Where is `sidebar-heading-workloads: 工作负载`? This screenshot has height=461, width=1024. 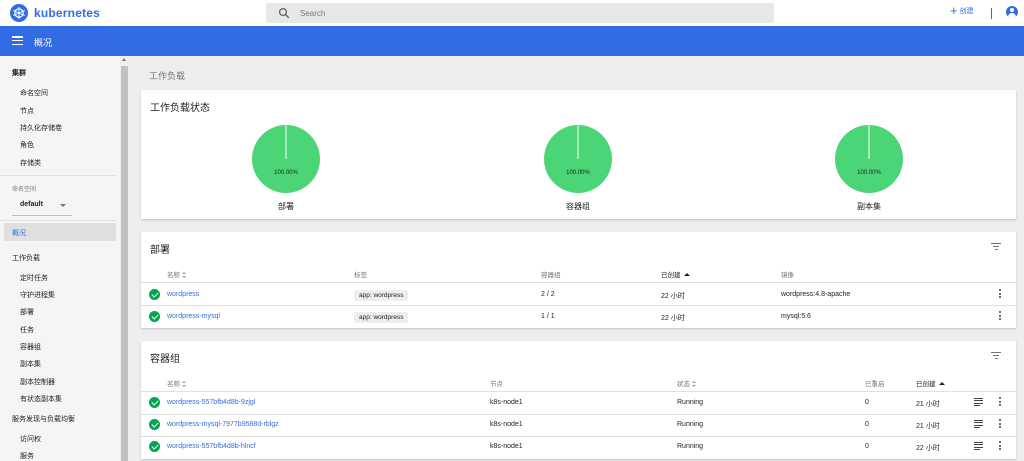 sidebar-heading-workloads: 工作负载 is located at coordinates (70, 258).